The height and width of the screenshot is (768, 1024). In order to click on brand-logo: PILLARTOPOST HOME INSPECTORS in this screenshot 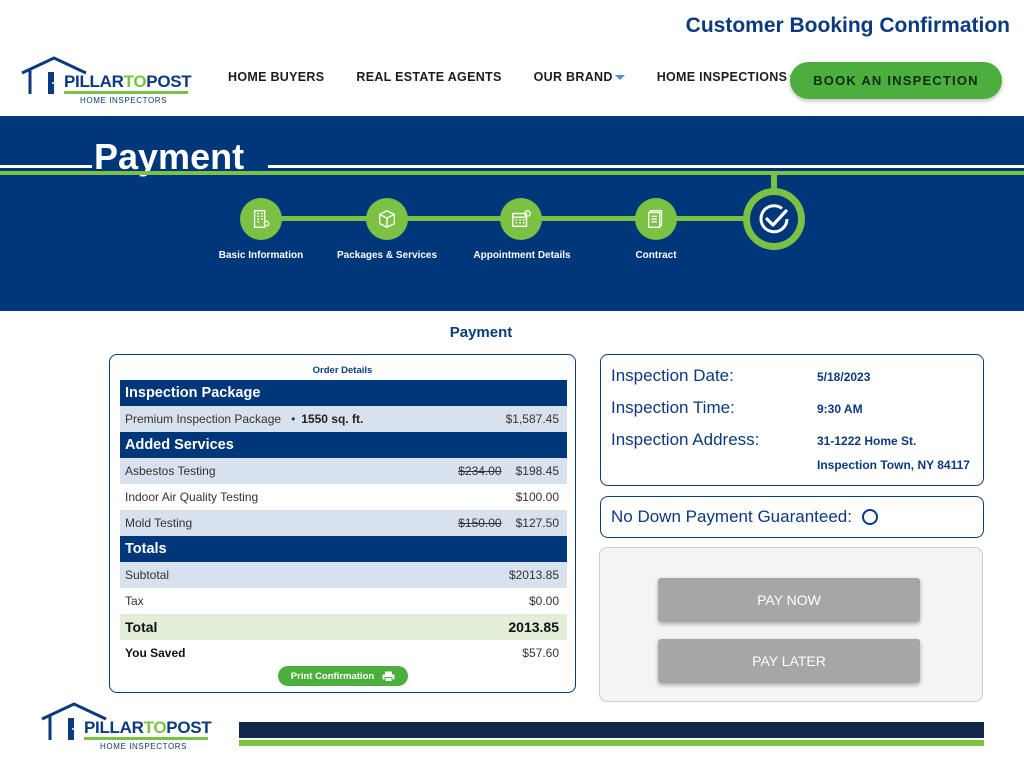, I will do `click(106, 82)`.